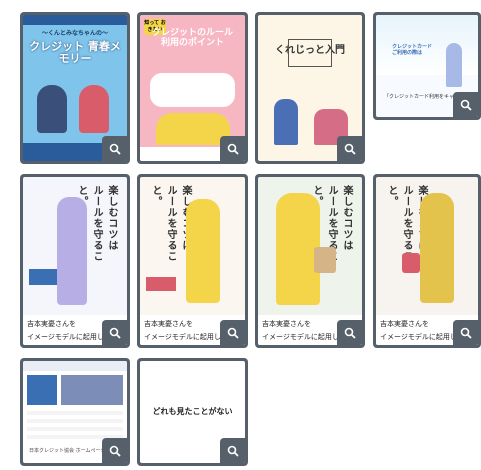 Image resolution: width=481 pixels, height=470 pixels. What do you see at coordinates (52, 109) in the screenshot?
I see `illustration-boy` at bounding box center [52, 109].